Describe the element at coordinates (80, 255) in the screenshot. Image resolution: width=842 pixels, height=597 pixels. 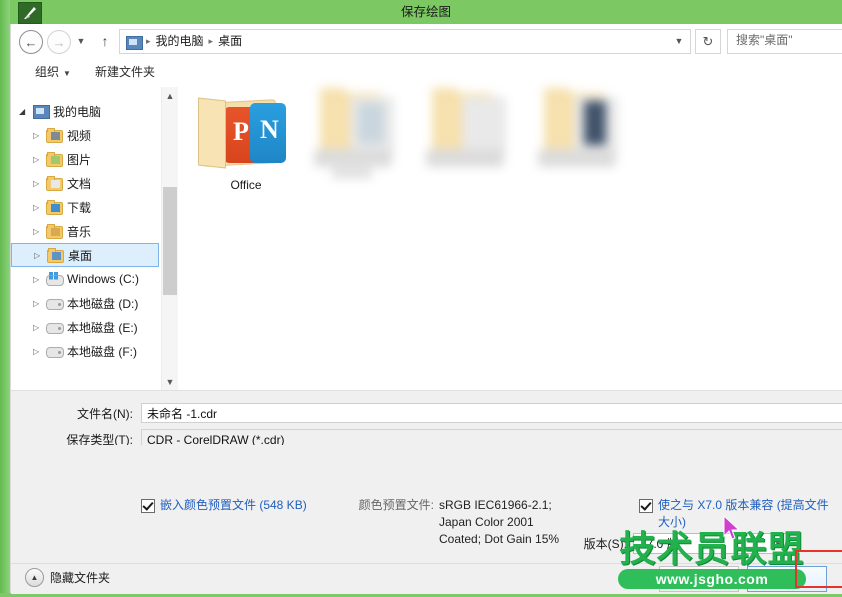
I see `tree-item-label: 桌面` at that location.